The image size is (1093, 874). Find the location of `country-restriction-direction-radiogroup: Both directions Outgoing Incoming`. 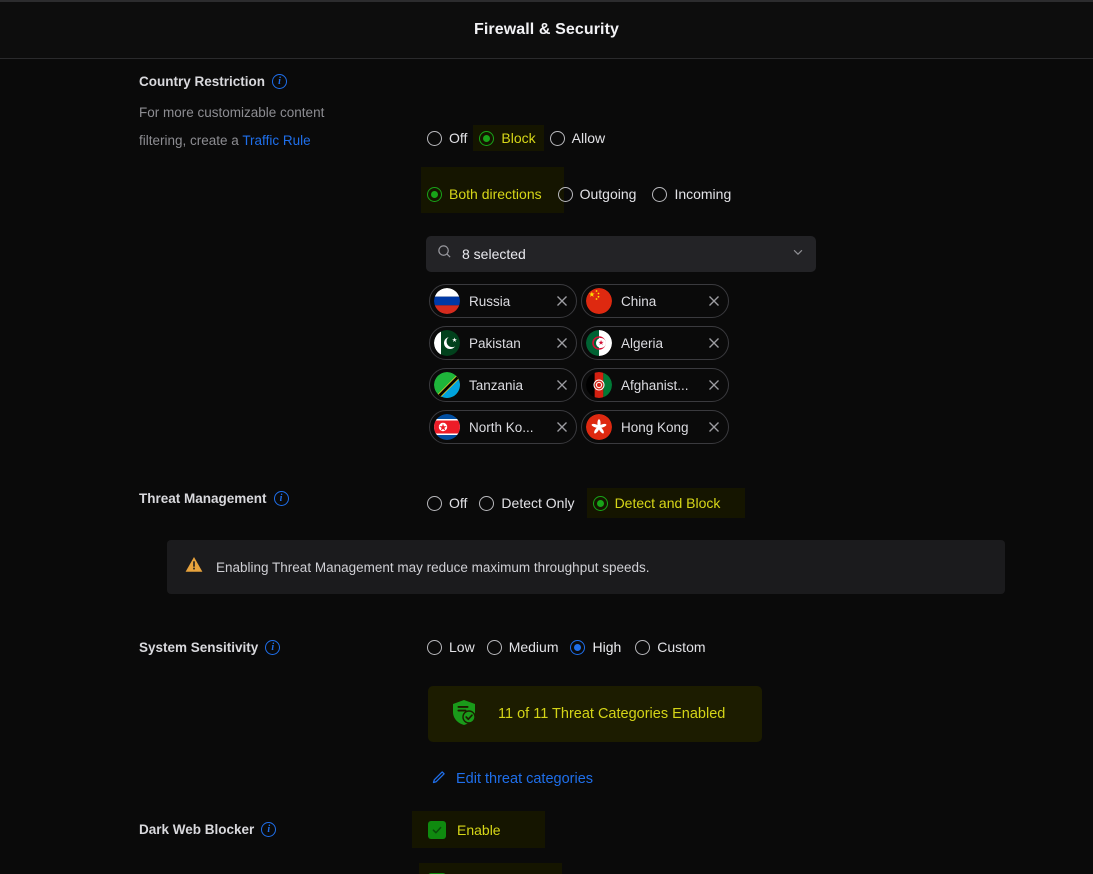

country-restriction-direction-radiogroup: Both directions Outgoing Incoming is located at coordinates (582, 194).